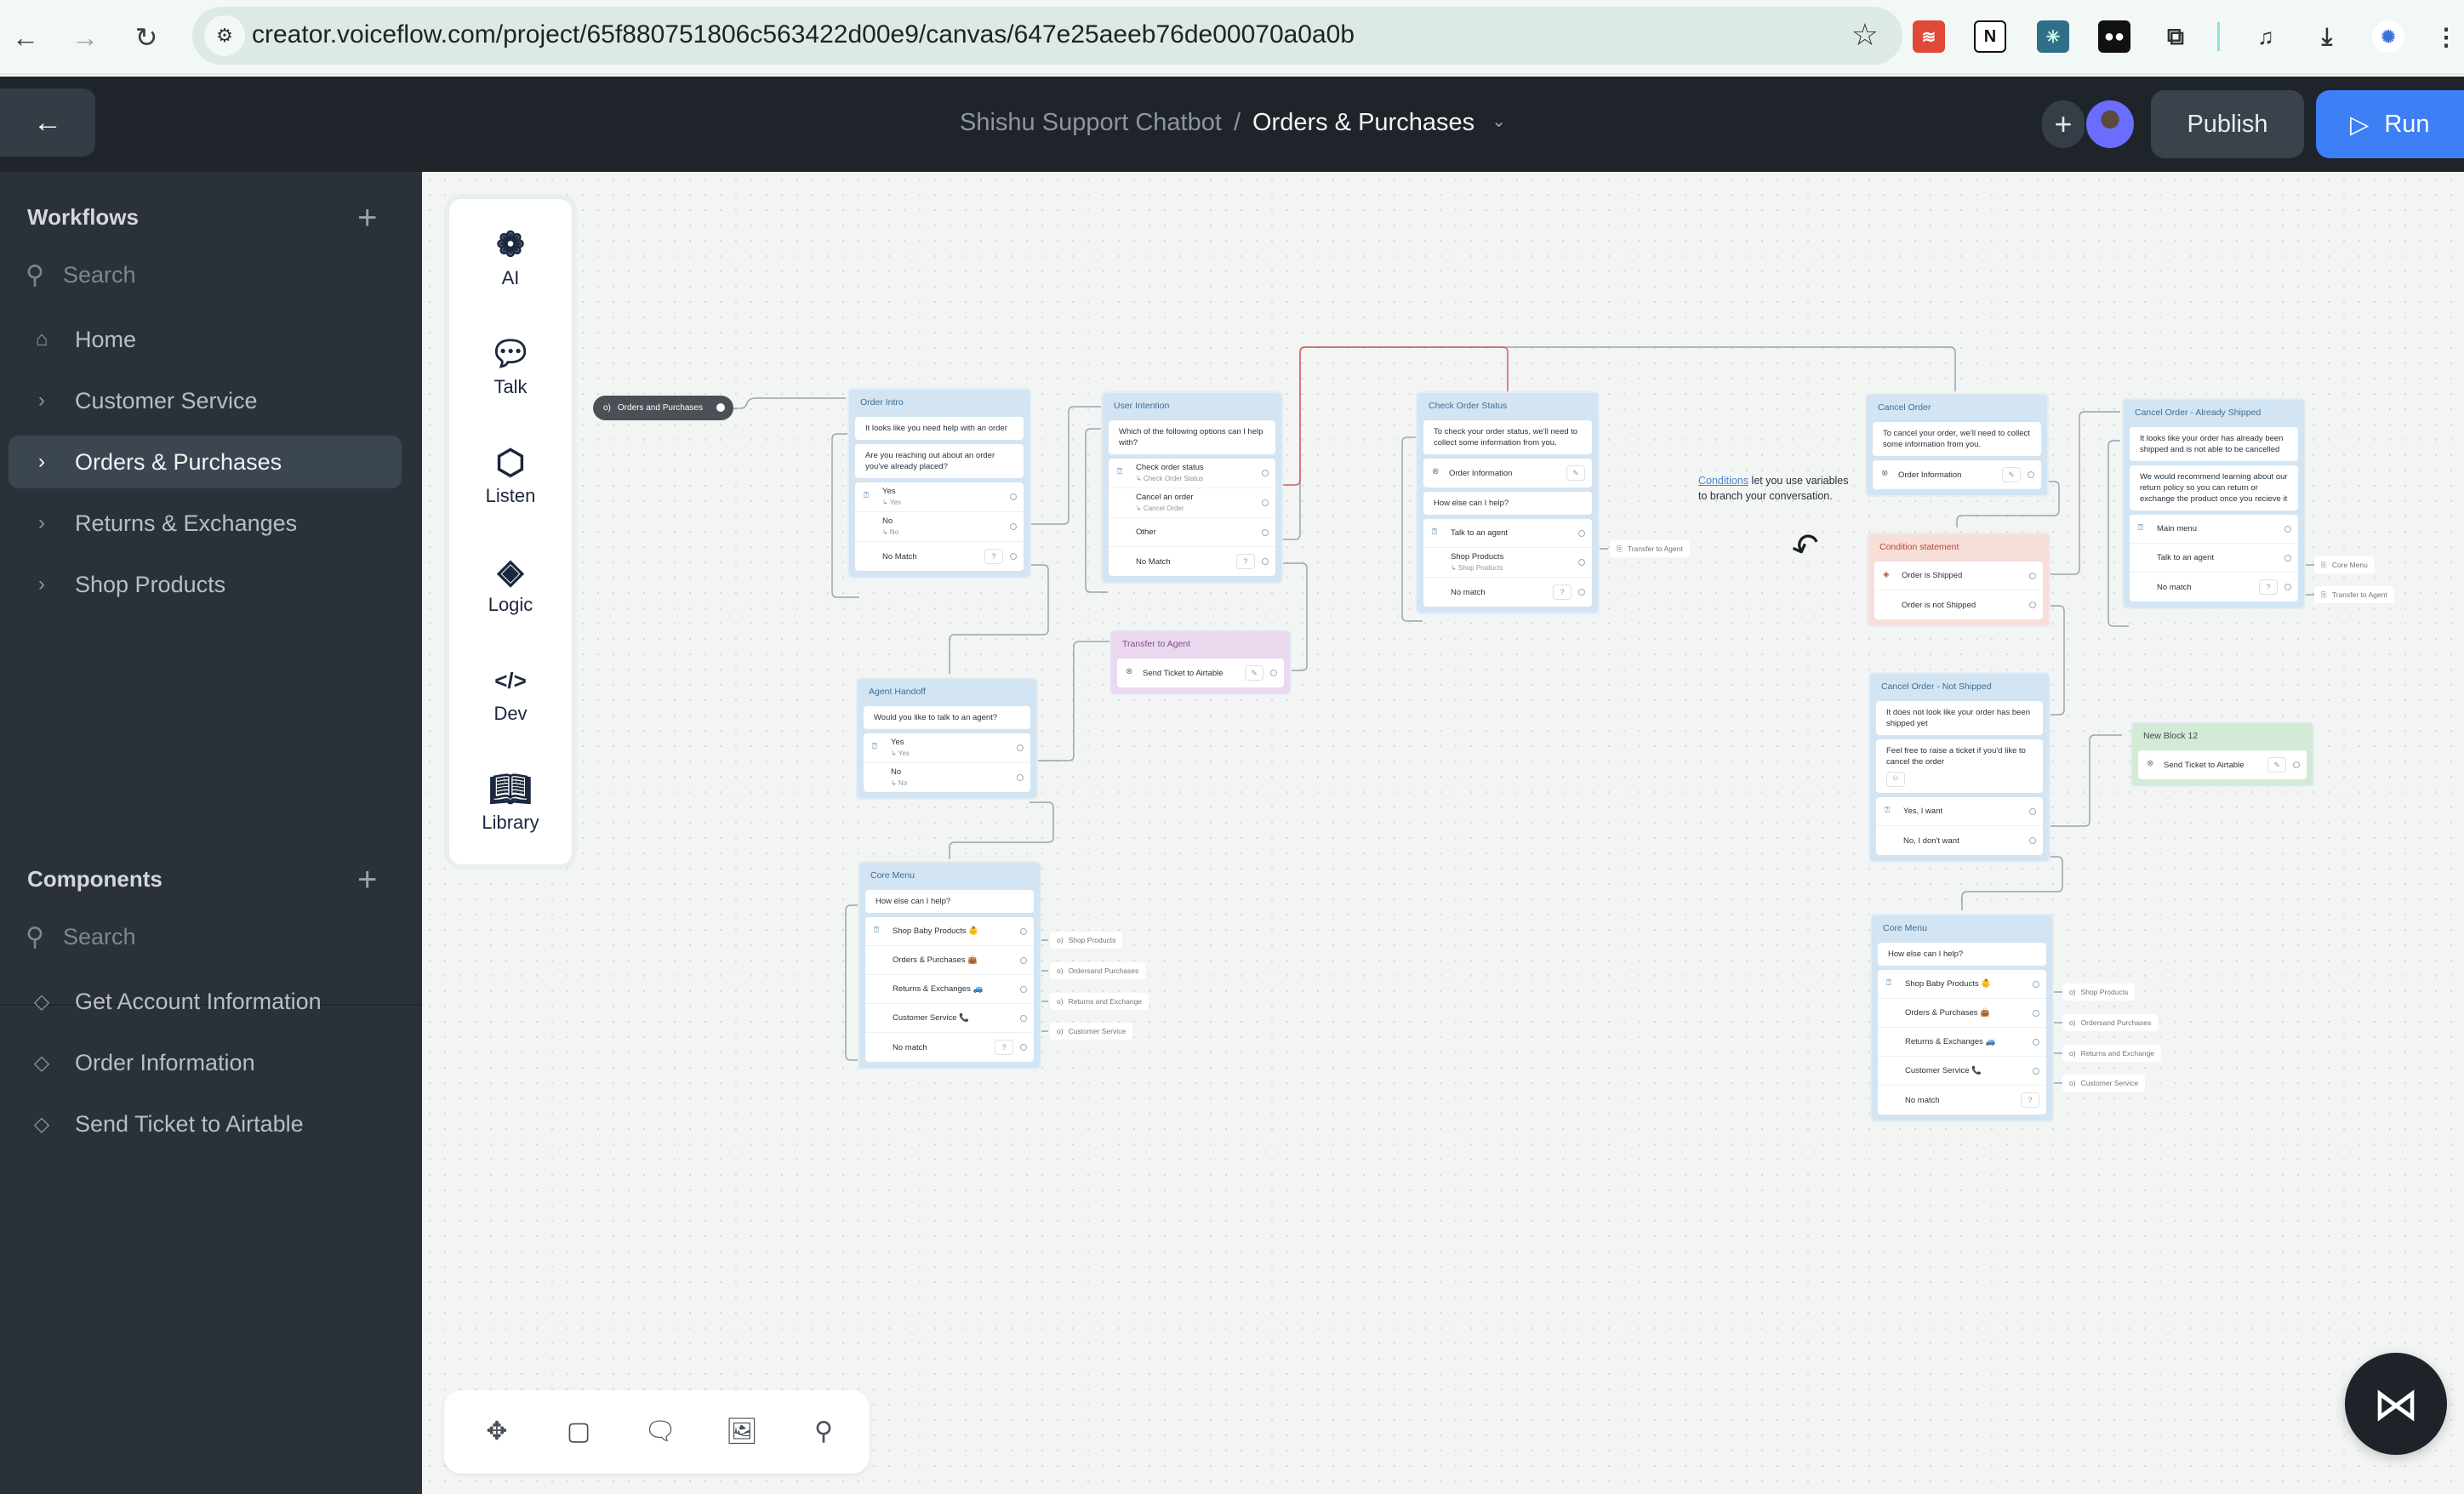 This screenshot has width=2464, height=1494. I want to click on components-search-input: ⚲ Search, so click(81, 937).